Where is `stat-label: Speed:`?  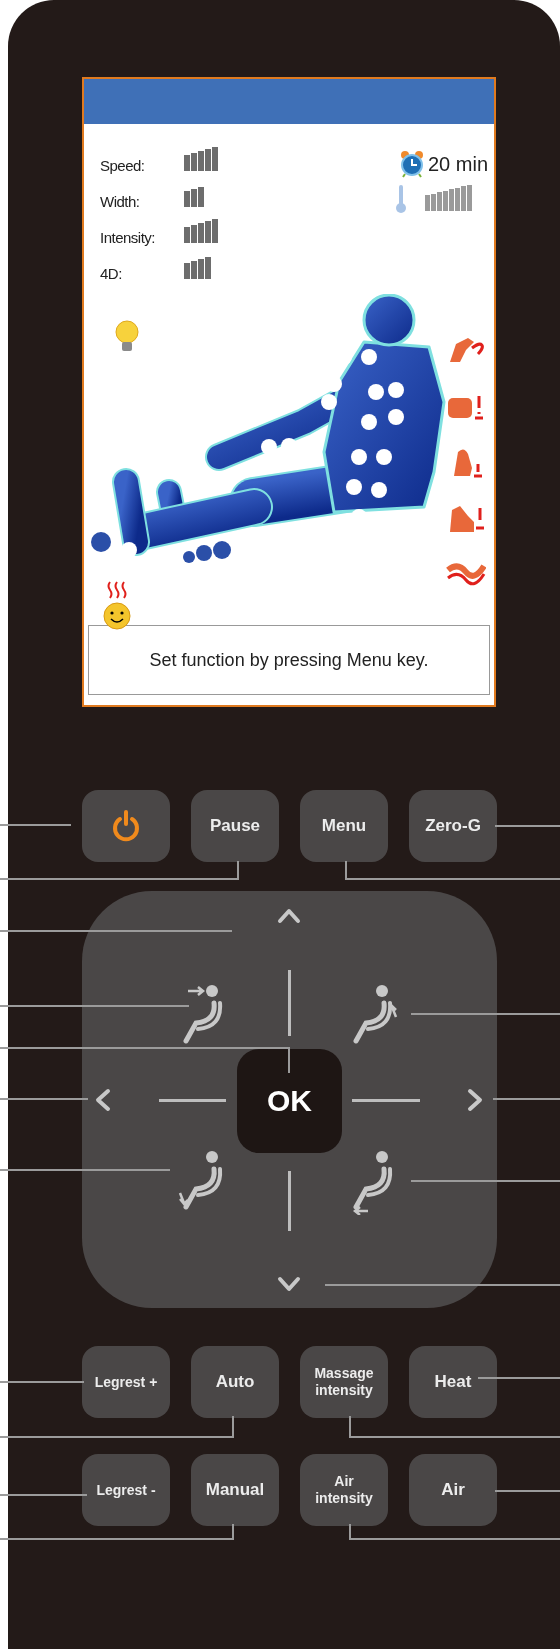 stat-label: Speed: is located at coordinates (123, 165).